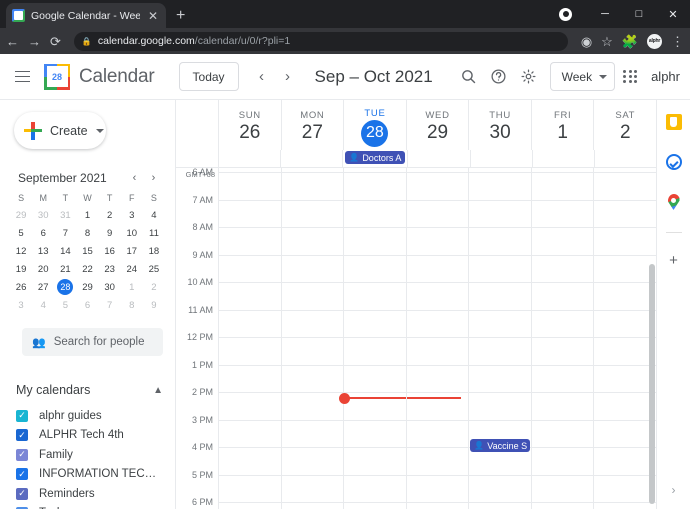  I want to click on calendar-list-item: ✓ alphr guides, so click(89, 416).